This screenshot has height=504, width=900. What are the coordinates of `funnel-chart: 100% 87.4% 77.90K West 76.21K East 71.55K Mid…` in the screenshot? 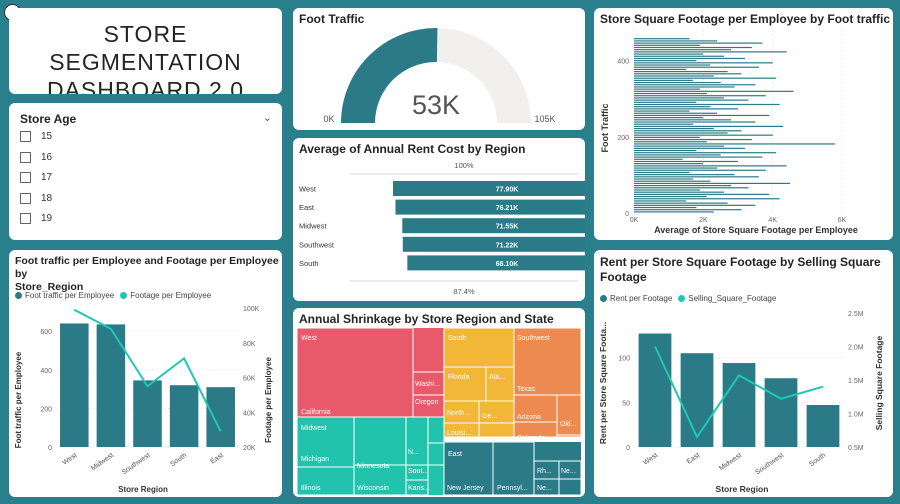 It's located at (442, 228).